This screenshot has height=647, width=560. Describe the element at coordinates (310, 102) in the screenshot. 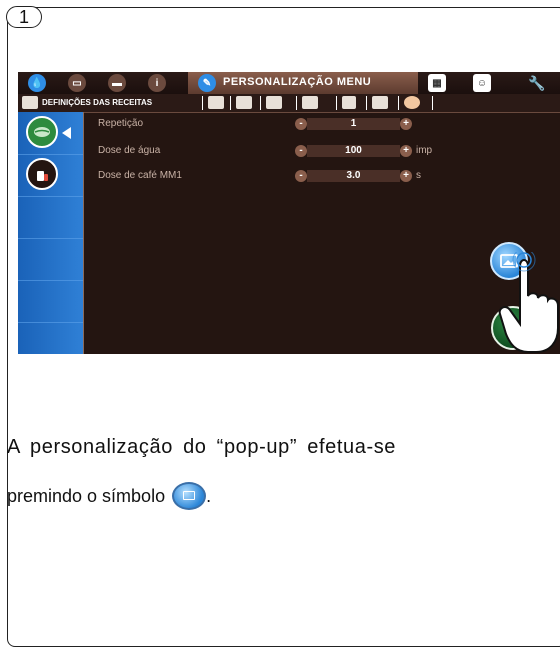

I see `screen-icon` at that location.